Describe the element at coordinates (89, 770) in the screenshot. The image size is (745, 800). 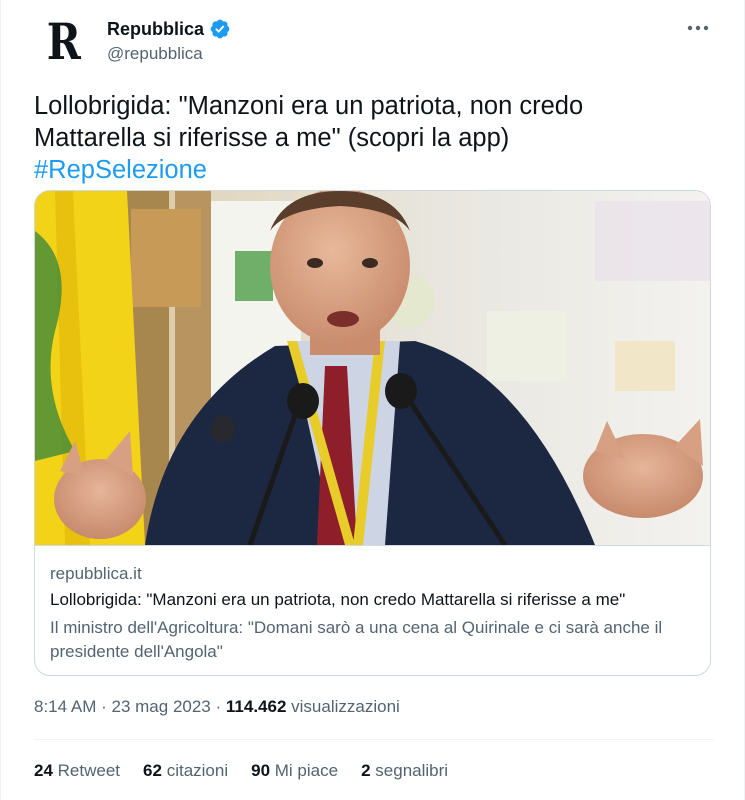
I see `retweets-label: Retweet` at that location.